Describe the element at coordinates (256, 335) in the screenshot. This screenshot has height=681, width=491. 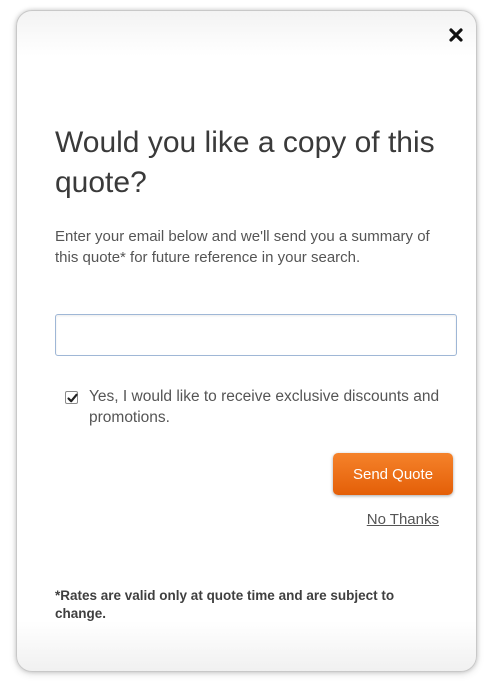
I see `email-input` at that location.